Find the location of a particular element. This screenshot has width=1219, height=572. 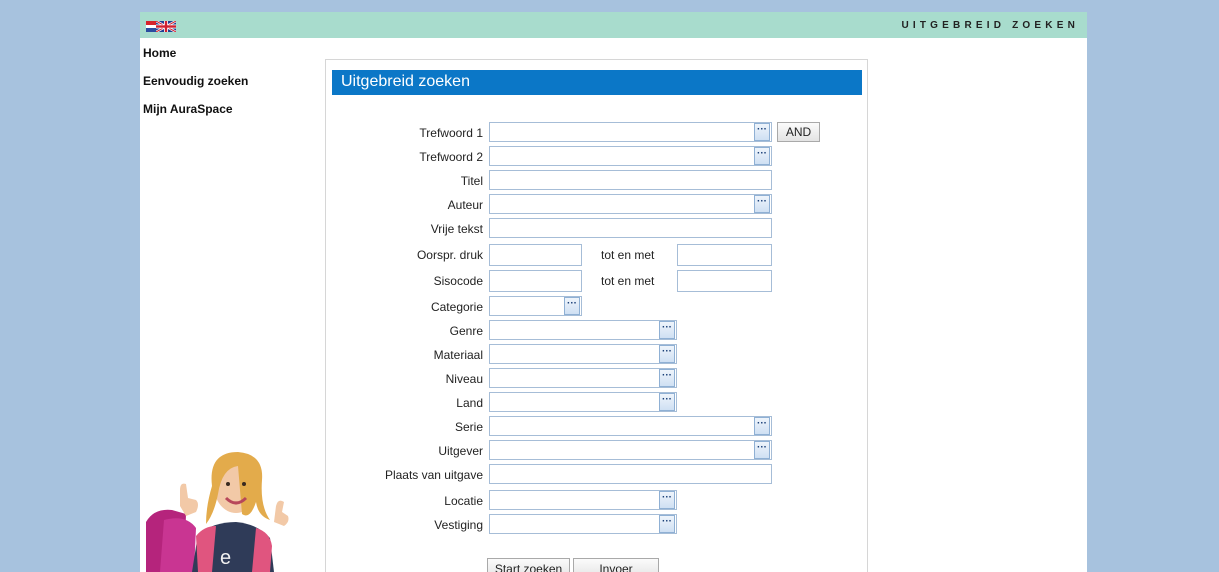

niveau-lookup-icon: ··· is located at coordinates (667, 378).